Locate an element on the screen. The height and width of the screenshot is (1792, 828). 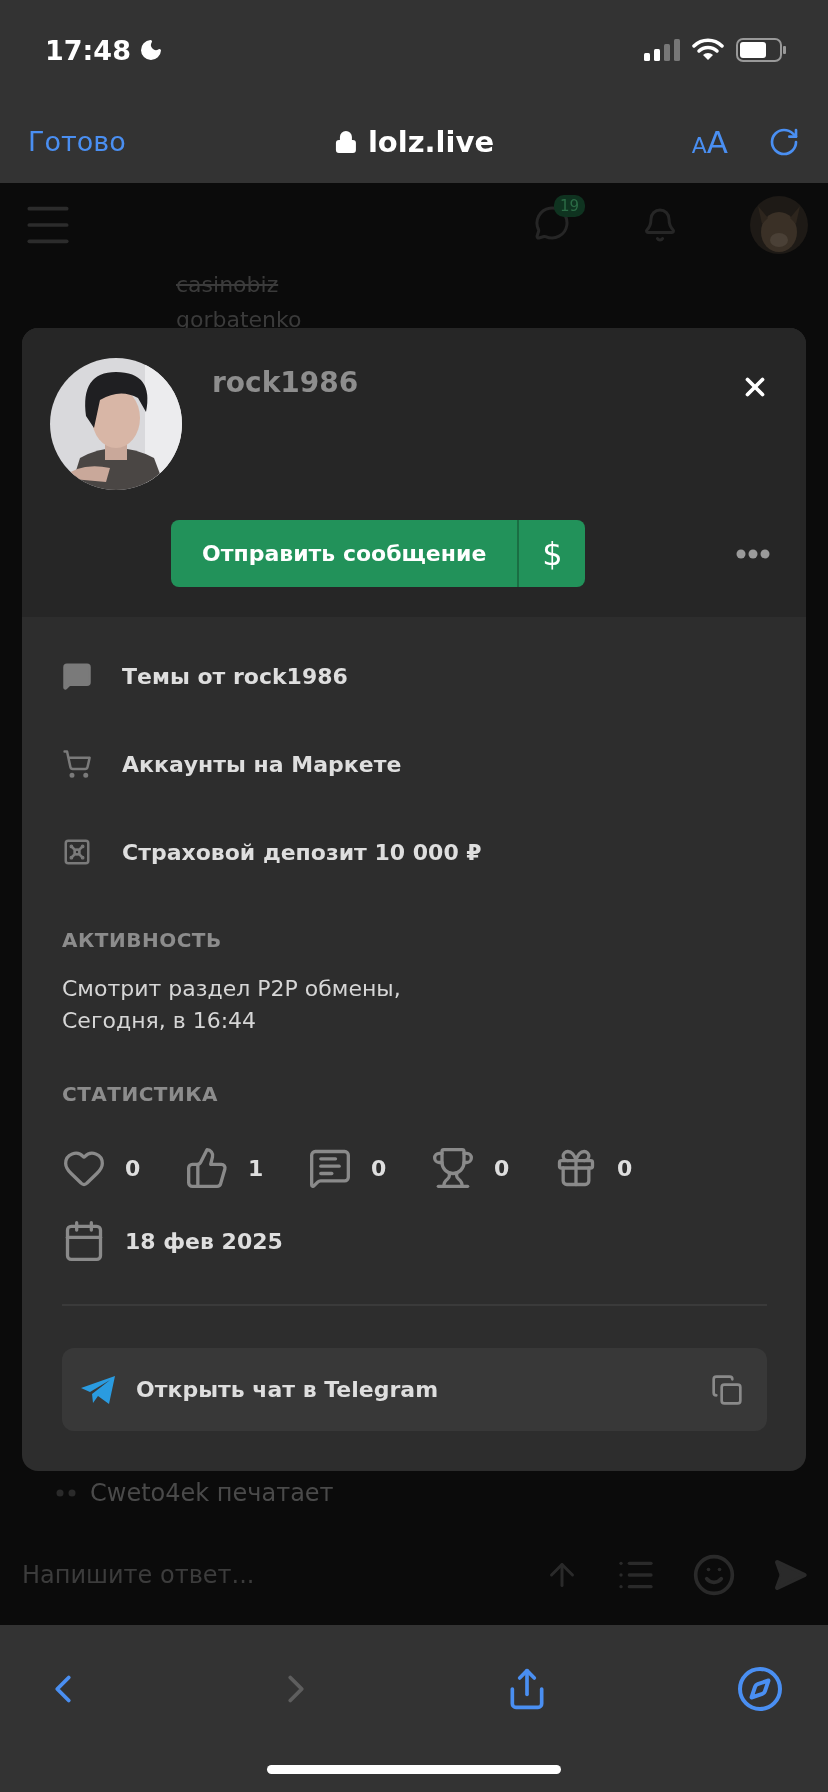
profile-link: Аккаунты на Маркете is located at coordinates (232, 764).